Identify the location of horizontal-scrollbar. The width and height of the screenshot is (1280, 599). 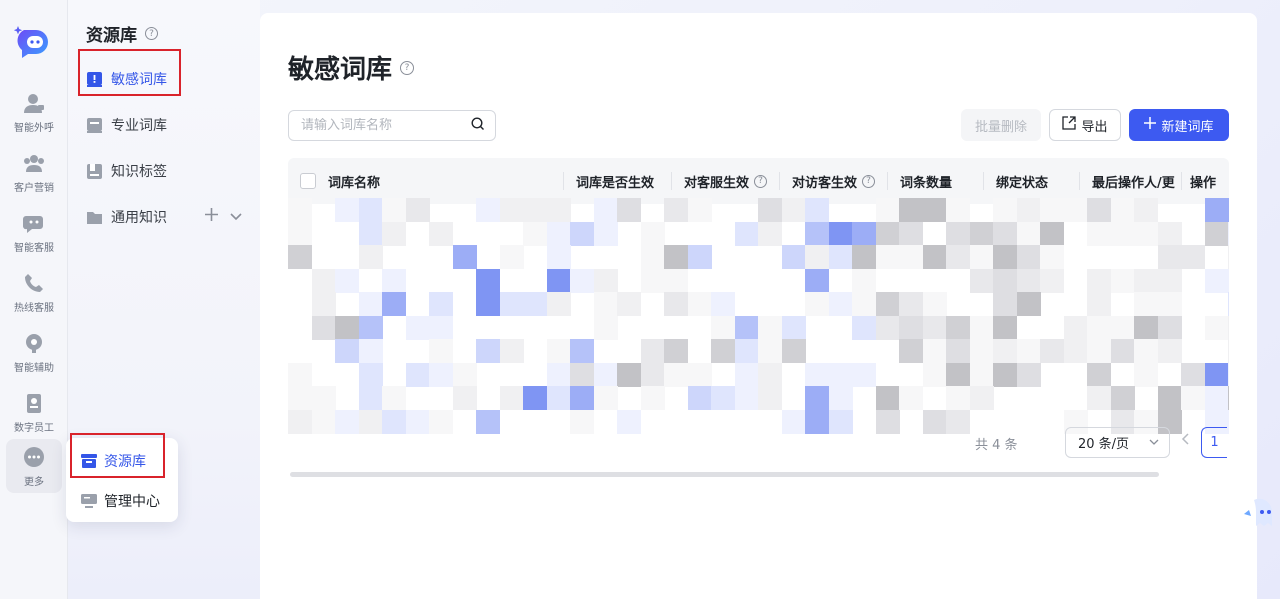
(724, 474).